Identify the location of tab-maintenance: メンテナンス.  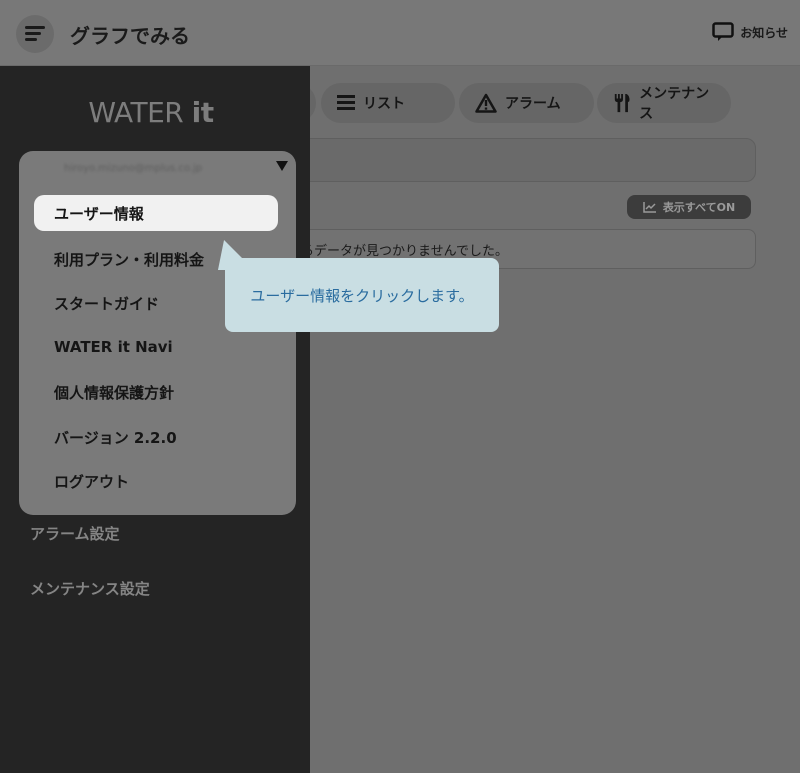
(664, 103).